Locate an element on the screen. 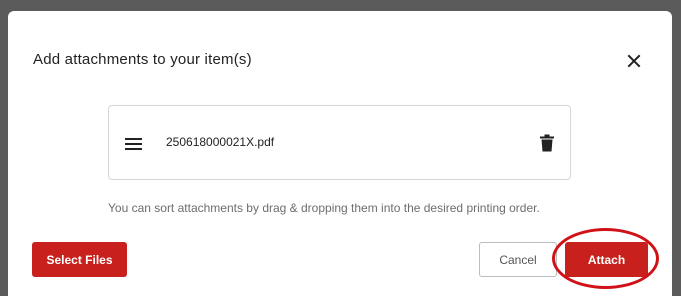  trash-icon is located at coordinates (547, 143).